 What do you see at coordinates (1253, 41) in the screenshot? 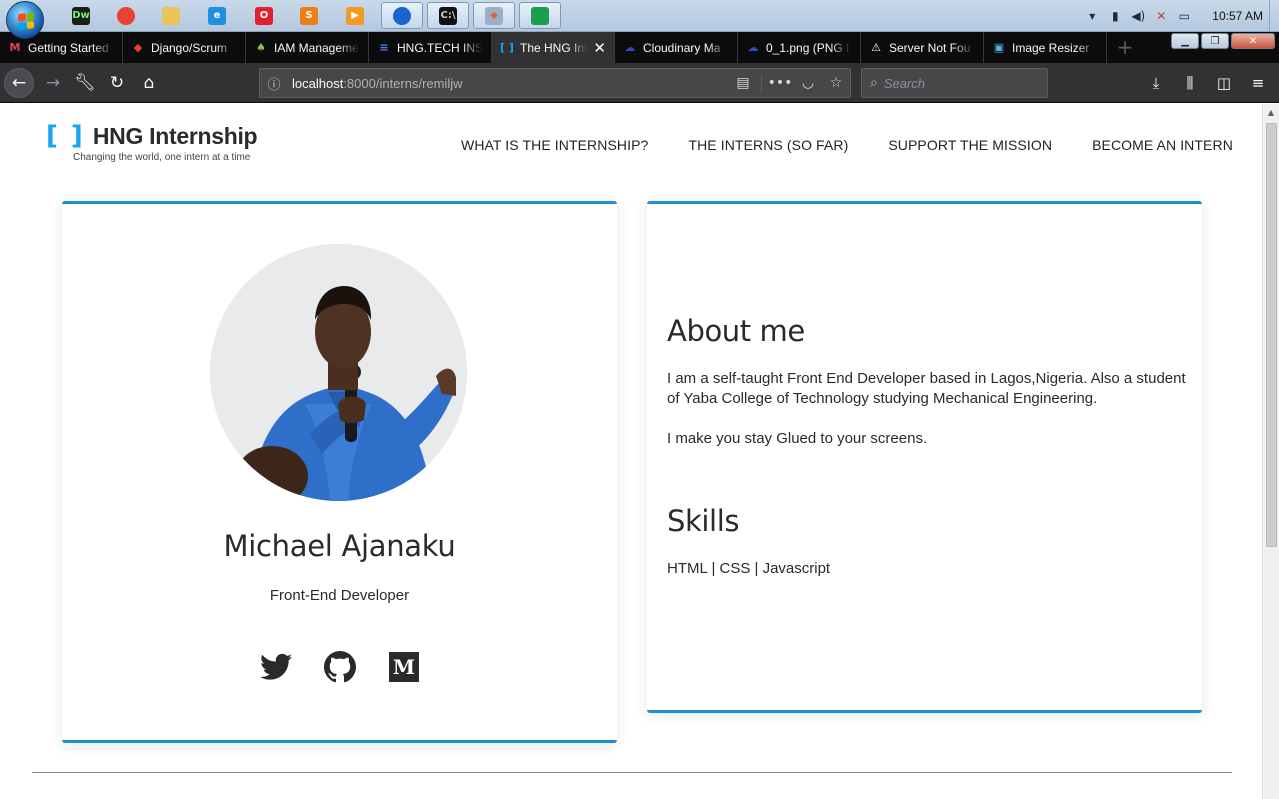
I see `close-window-button: ✕` at bounding box center [1253, 41].